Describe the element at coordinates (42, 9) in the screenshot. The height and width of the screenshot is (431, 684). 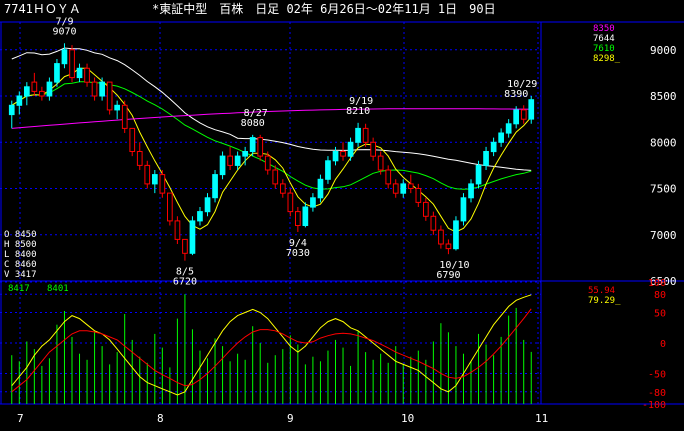
I see `stock-code-name: 7741ＨＯＹＡ` at that location.